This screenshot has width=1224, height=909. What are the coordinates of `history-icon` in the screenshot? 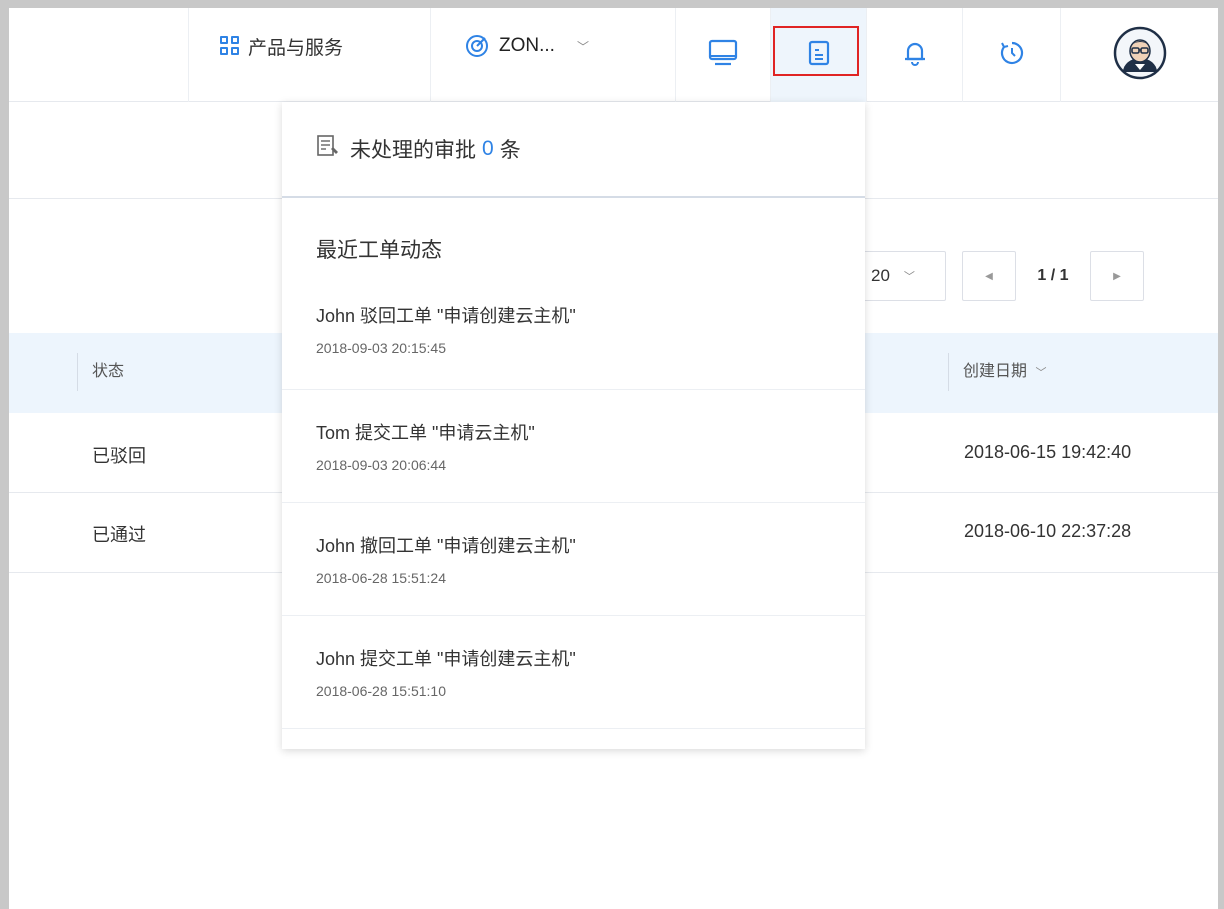 It's located at (1012, 55).